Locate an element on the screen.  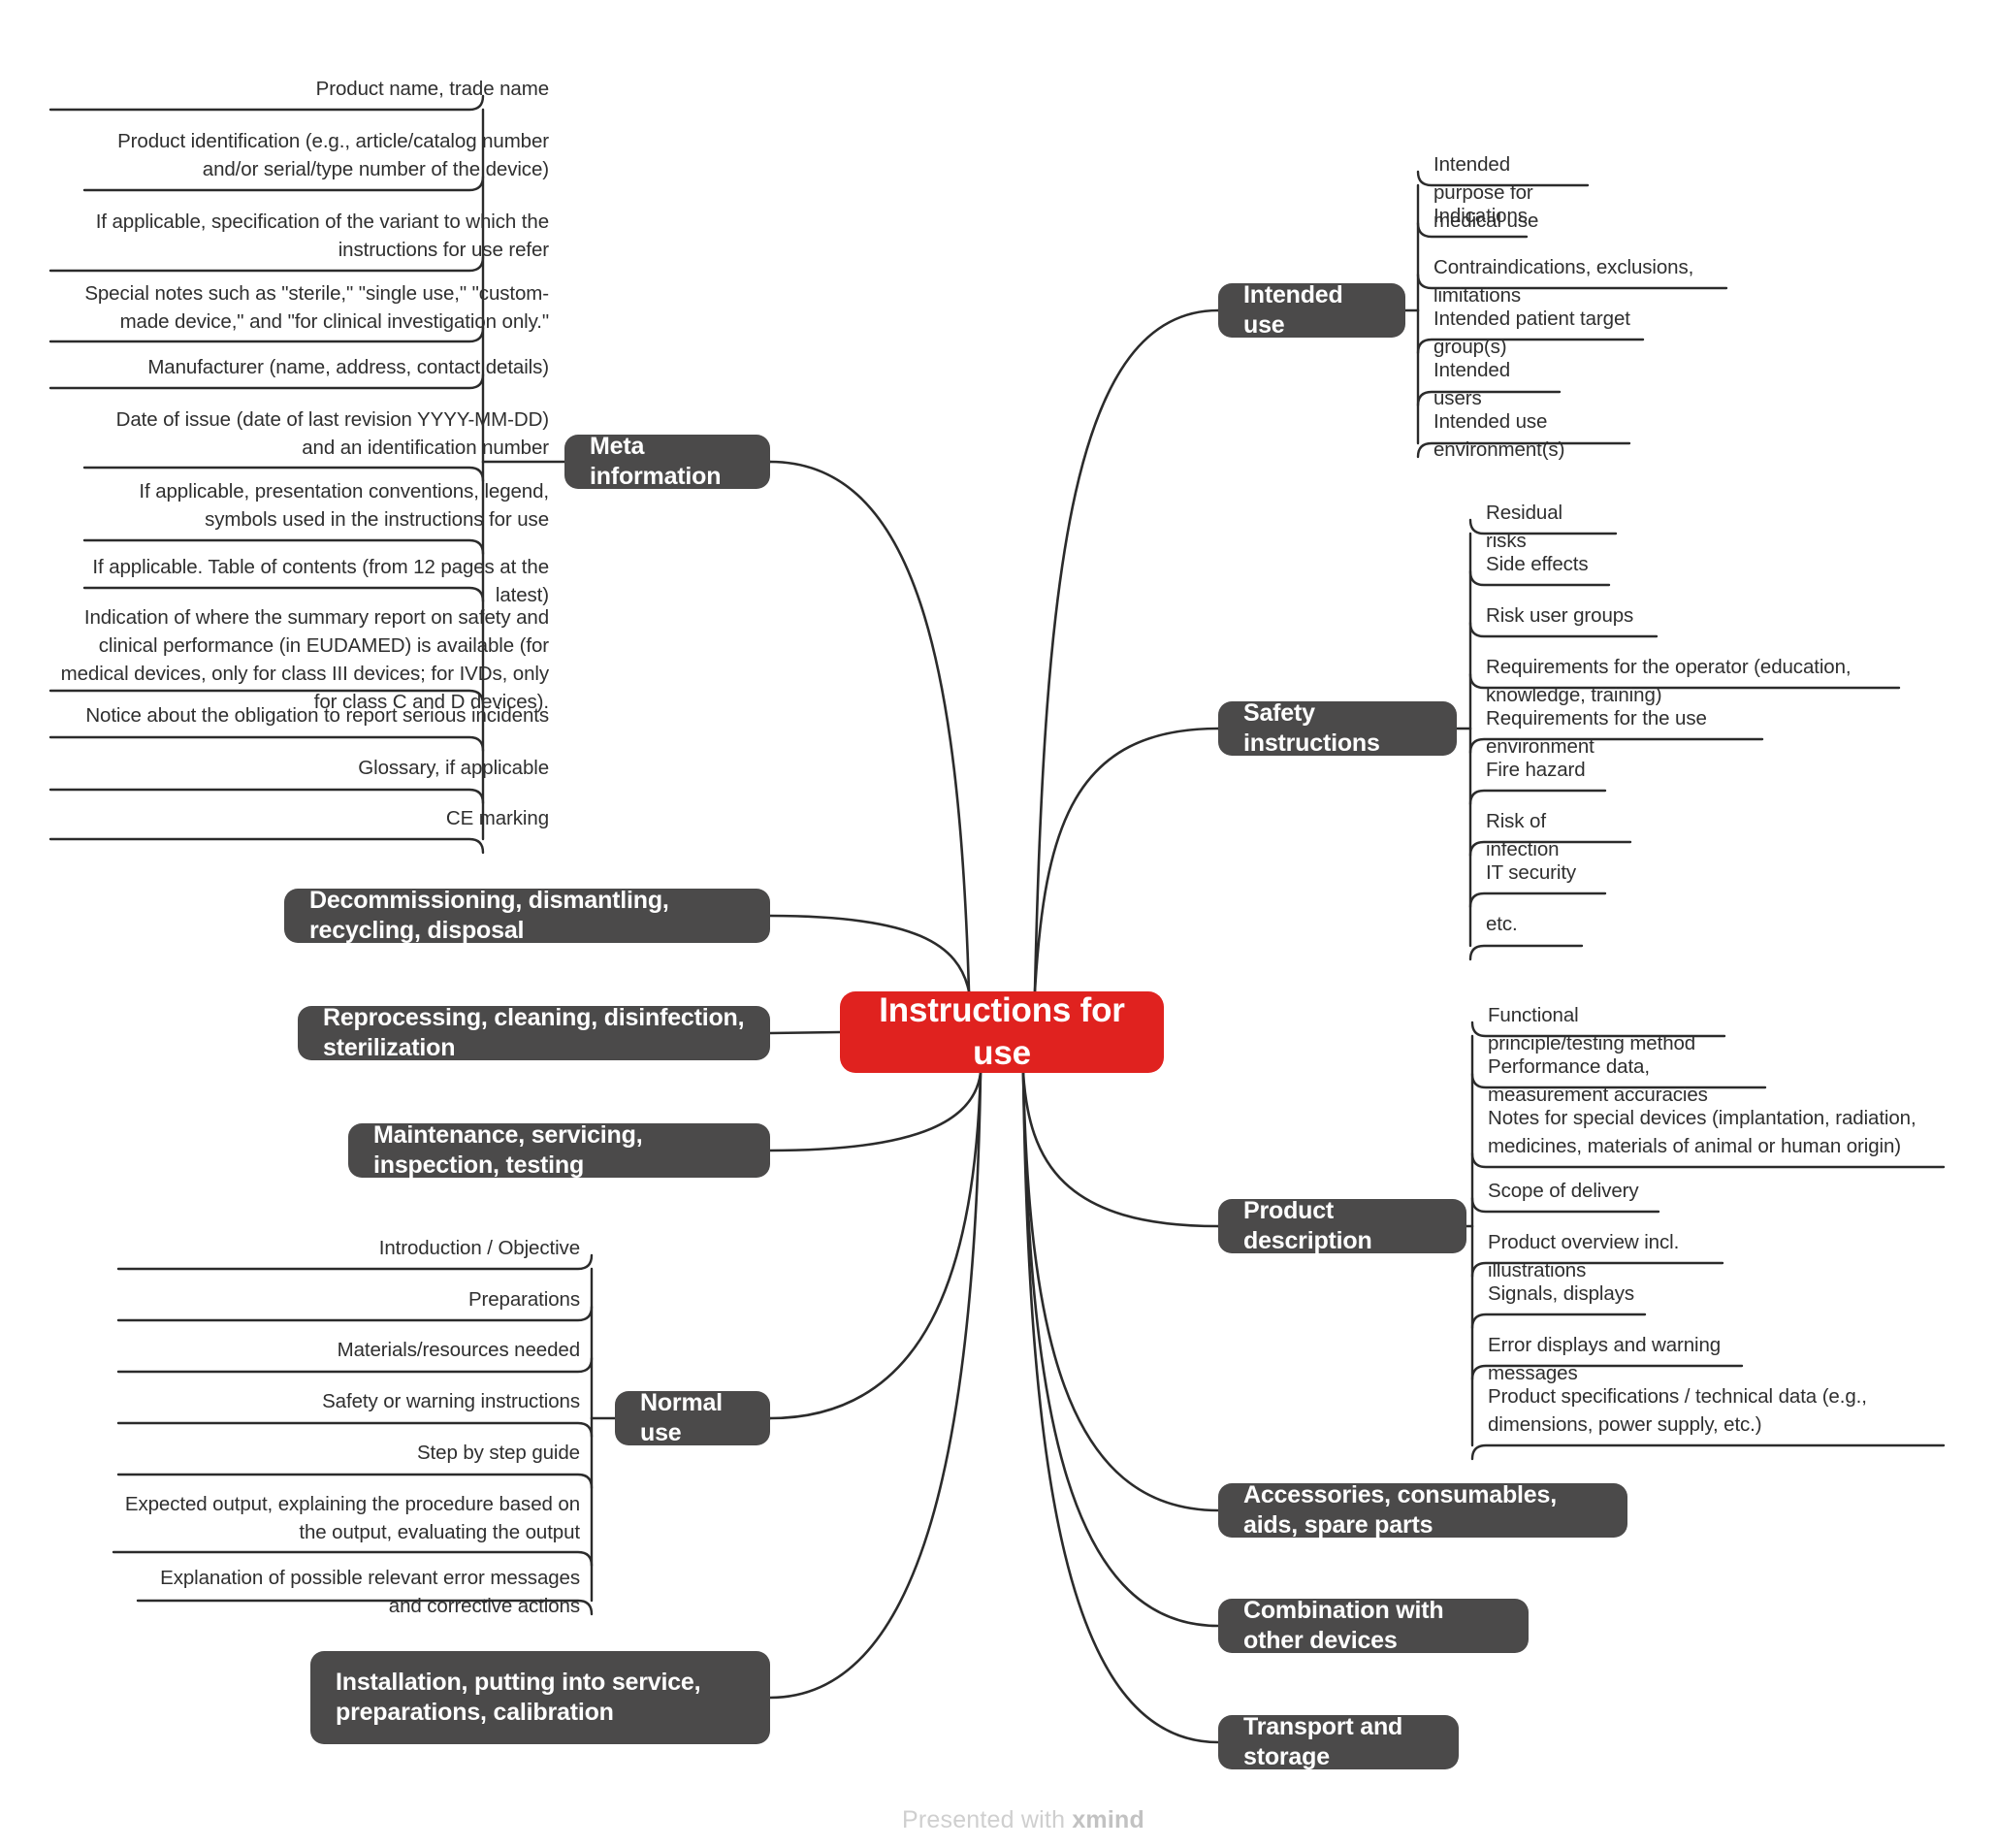
leaf-intended-use-3: Intended patient target group(s) is located at coordinates (1534, 333).